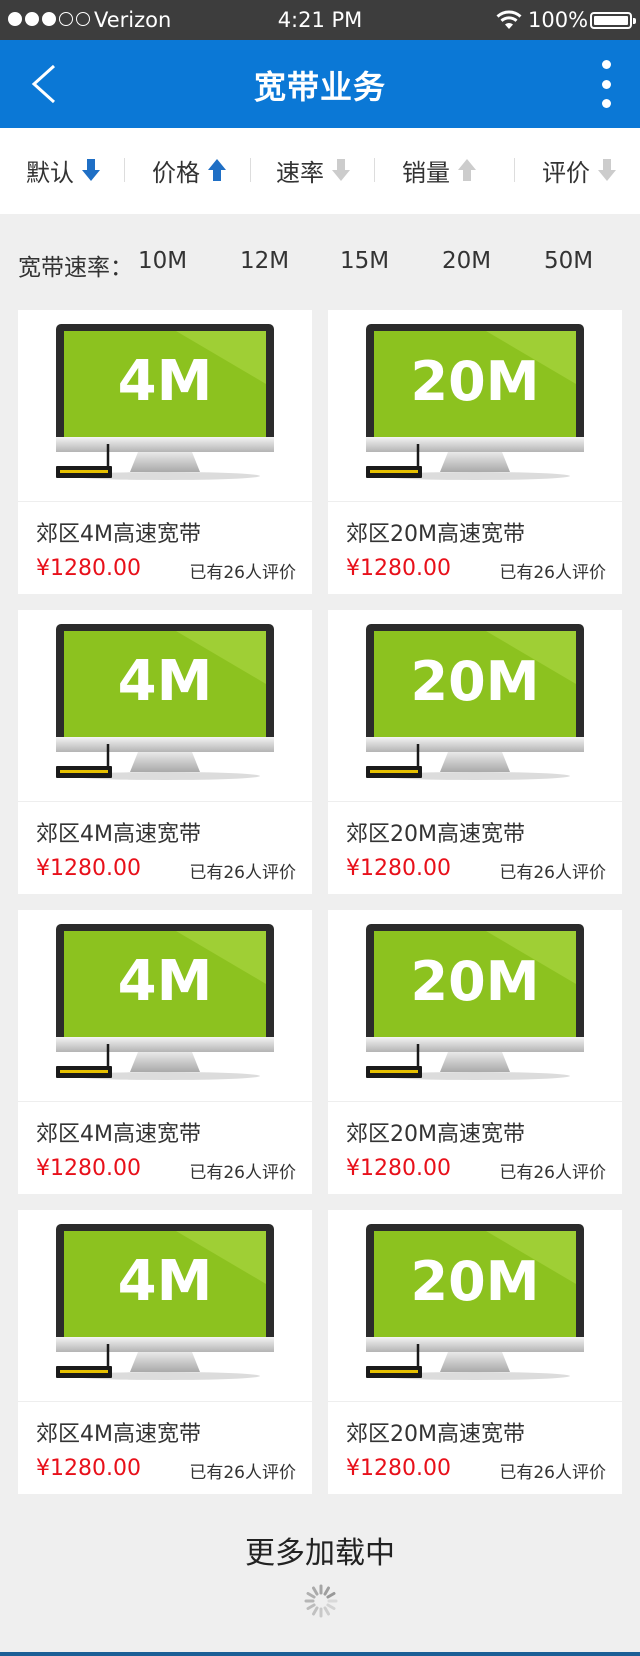 This screenshot has height=1656, width=640. I want to click on page-title: 宽带业务, so click(319, 87).